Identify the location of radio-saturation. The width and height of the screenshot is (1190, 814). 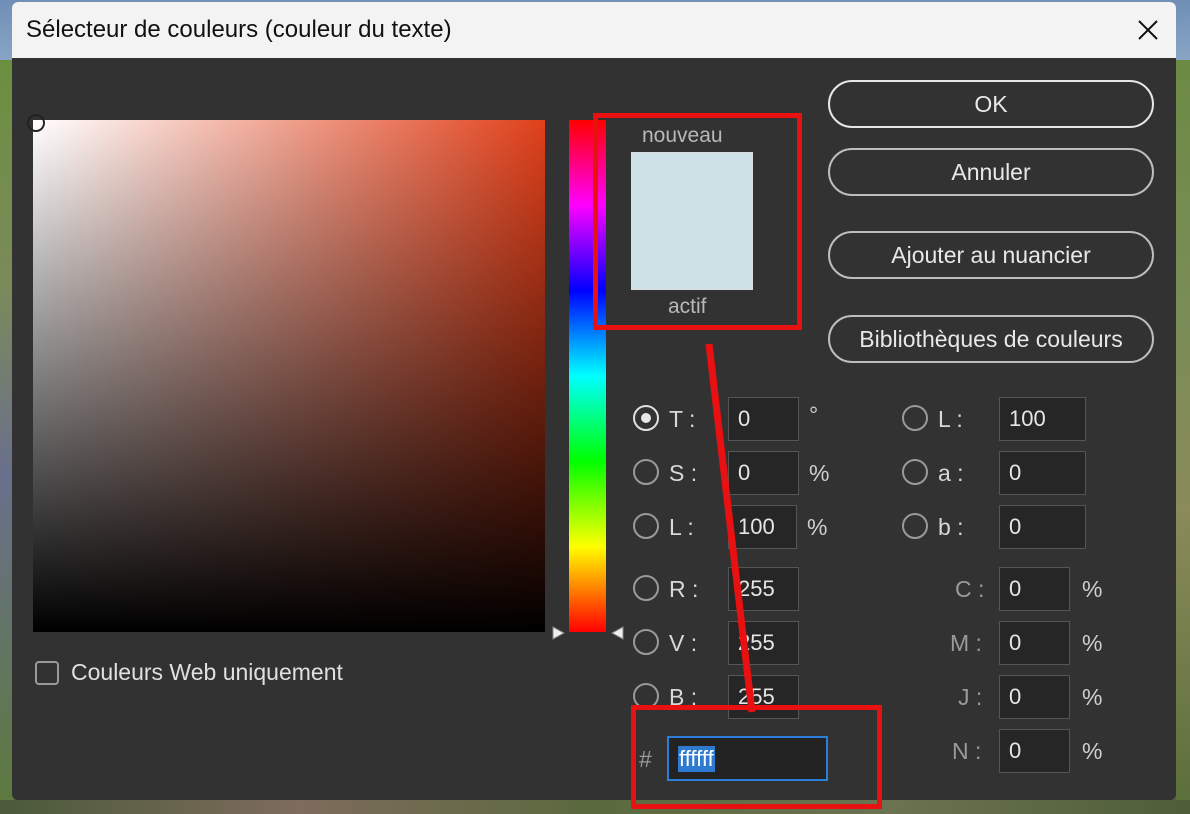
(646, 472).